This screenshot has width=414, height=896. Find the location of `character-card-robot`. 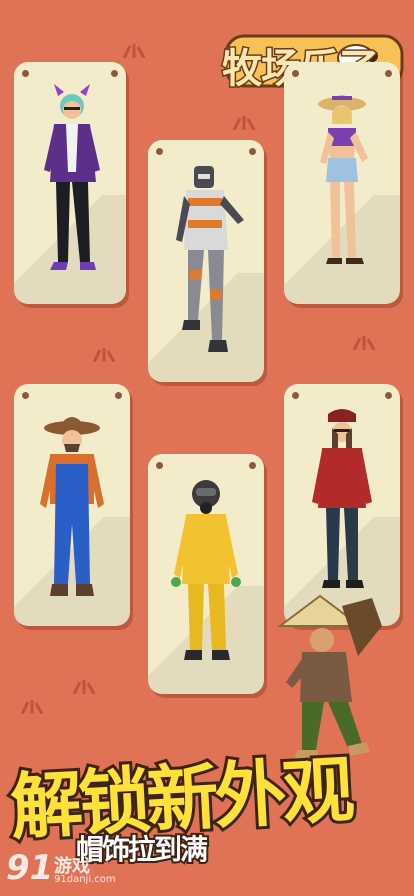

character-card-robot is located at coordinates (206, 261).